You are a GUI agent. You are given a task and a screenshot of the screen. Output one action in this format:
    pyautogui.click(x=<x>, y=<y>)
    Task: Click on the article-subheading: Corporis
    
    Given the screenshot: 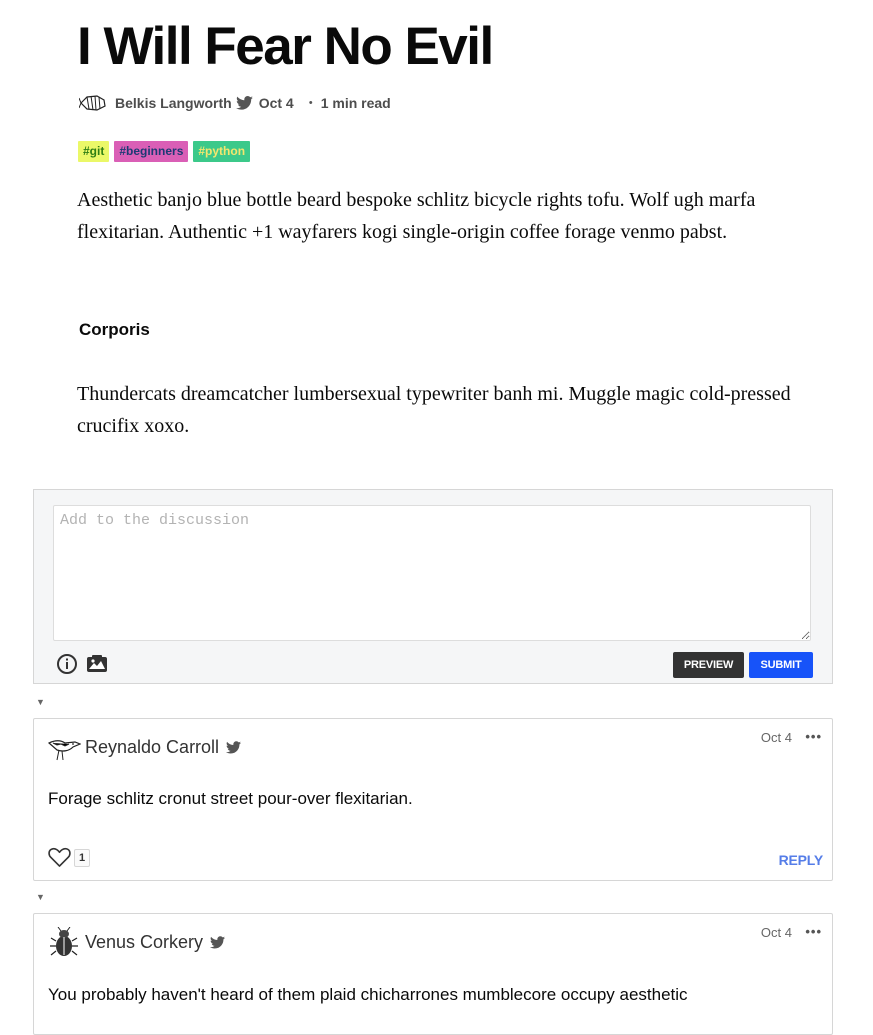 What is the action you would take?
    pyautogui.click(x=114, y=329)
    